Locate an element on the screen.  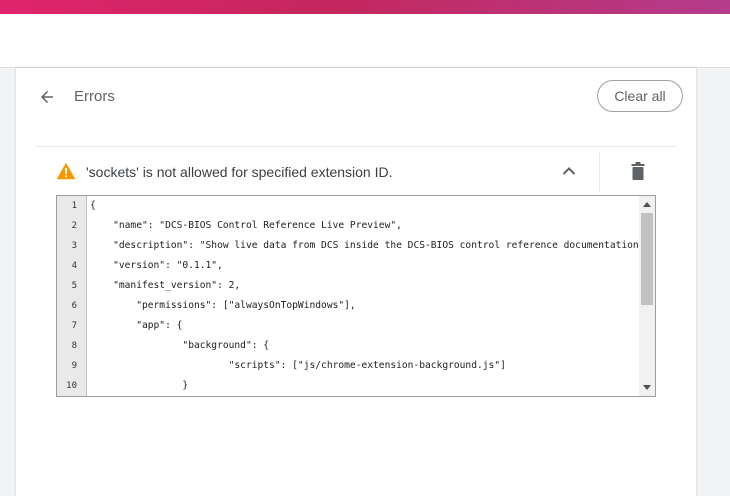
line-number: 5 is located at coordinates (74, 286).